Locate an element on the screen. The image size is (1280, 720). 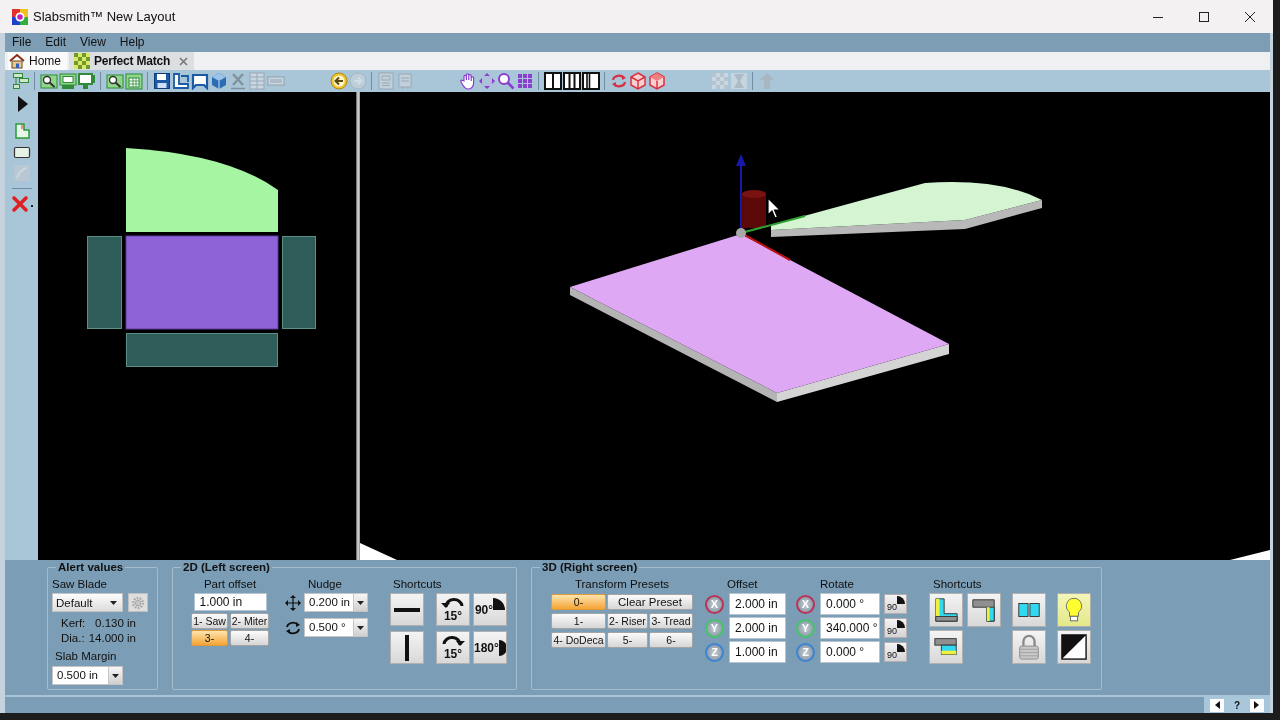
diameter-value: 14.000 in is located at coordinates (111, 638).